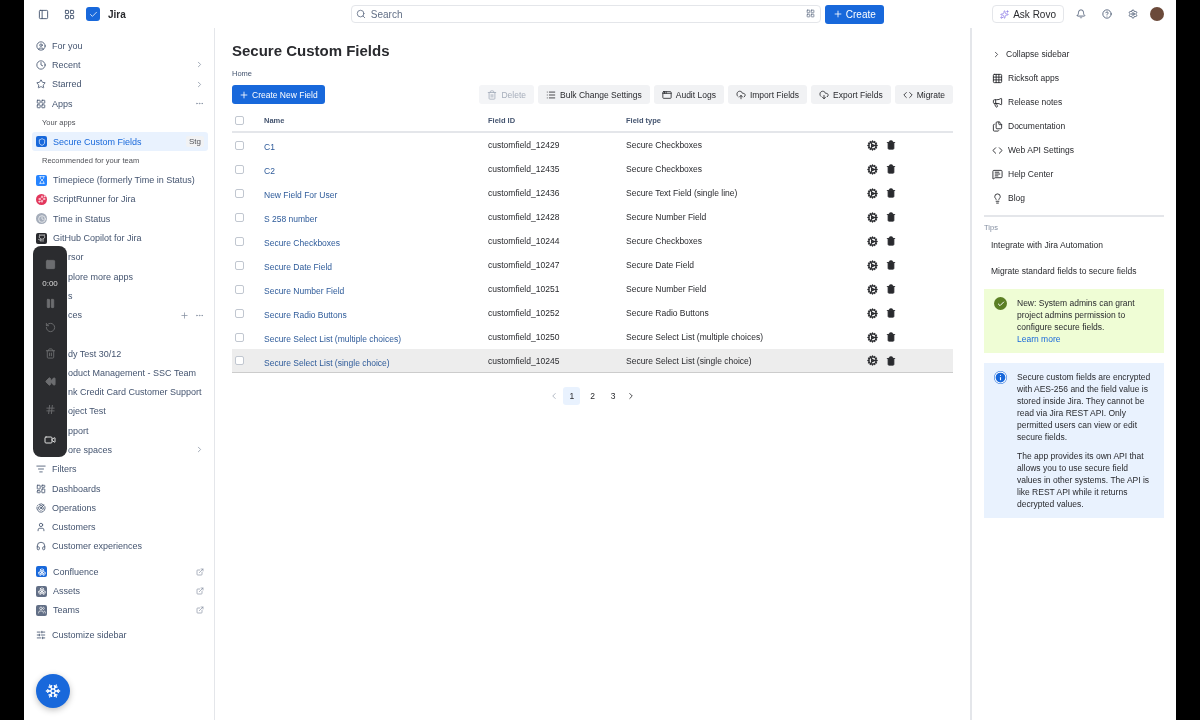 This screenshot has width=1200, height=720. What do you see at coordinates (120, 546) in the screenshot?
I see `sidebar-item: Customer experiences` at bounding box center [120, 546].